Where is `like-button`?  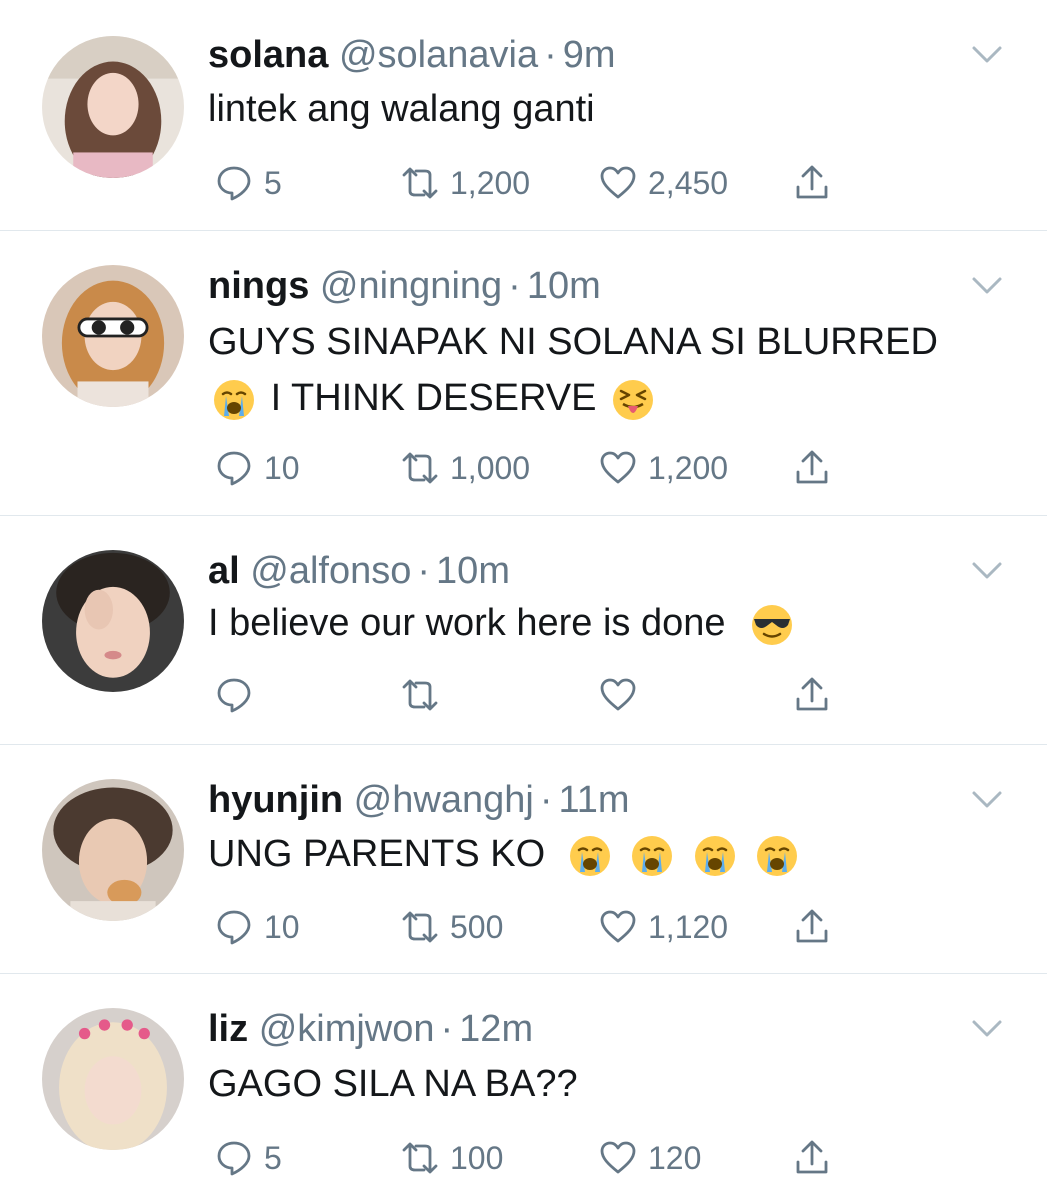
like-button is located at coordinates (623, 695).